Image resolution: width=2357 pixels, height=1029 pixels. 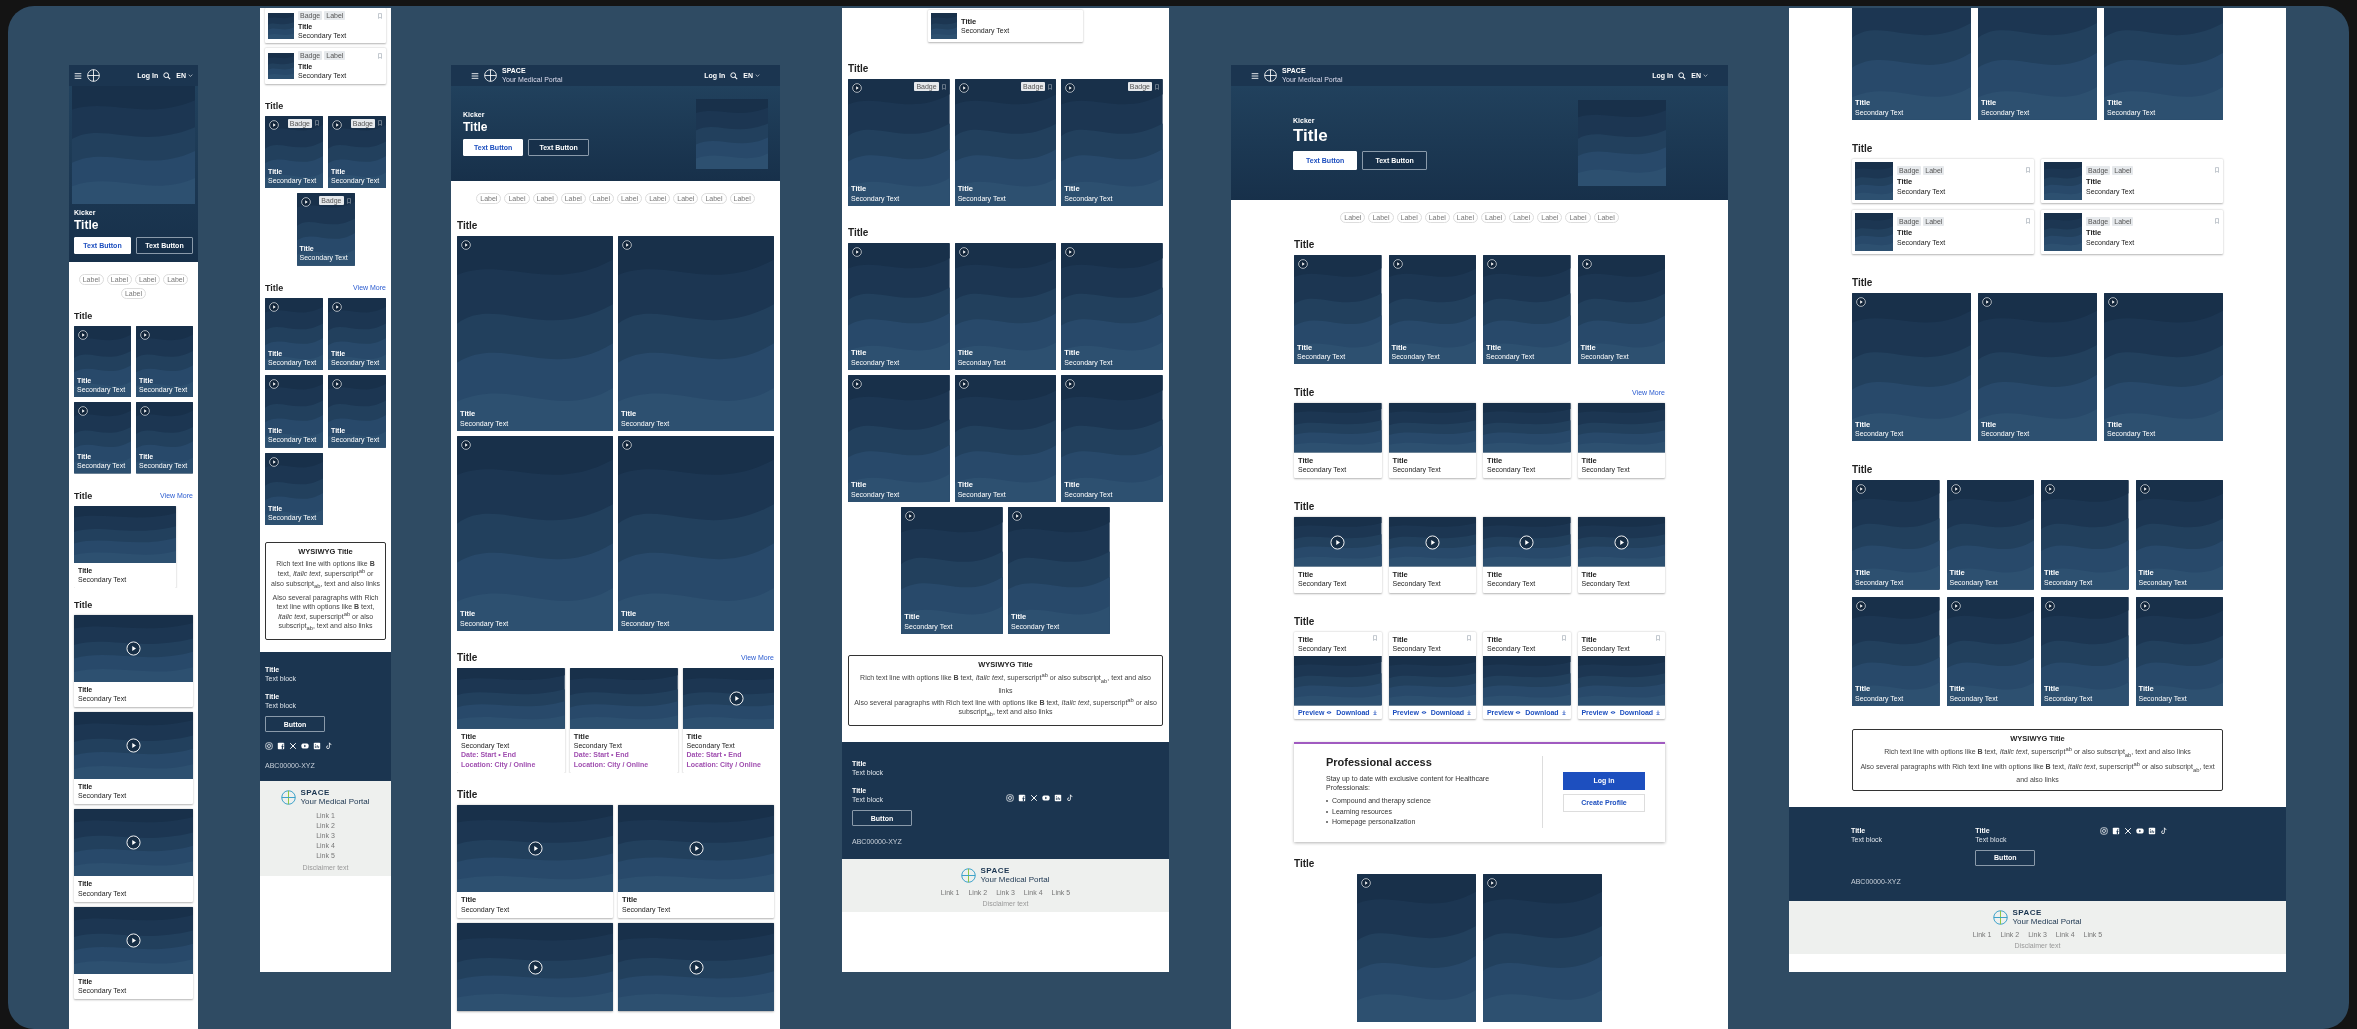 What do you see at coordinates (1612, 712) in the screenshot?
I see `eye-icon` at bounding box center [1612, 712].